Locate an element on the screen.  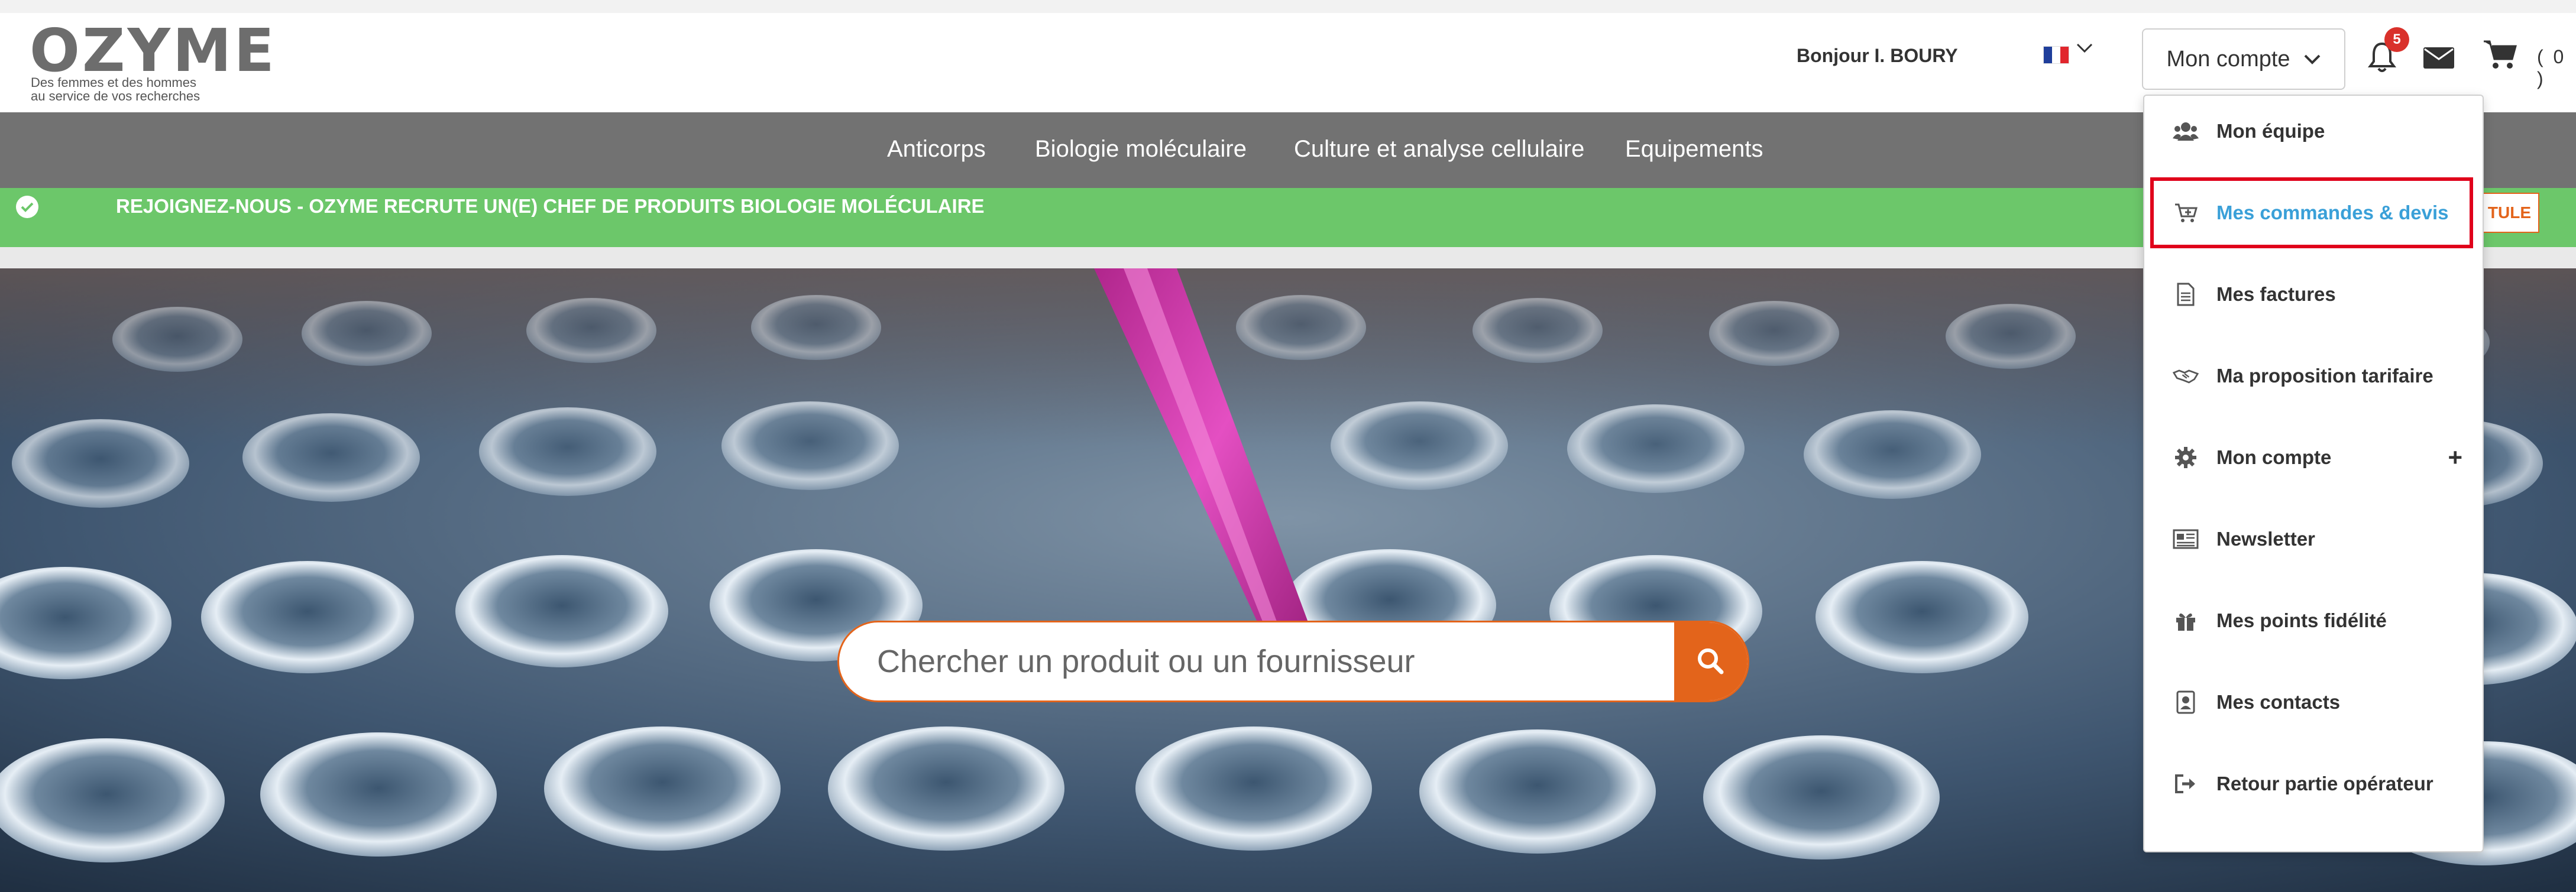
cart-plus-icon is located at coordinates (2186, 213).